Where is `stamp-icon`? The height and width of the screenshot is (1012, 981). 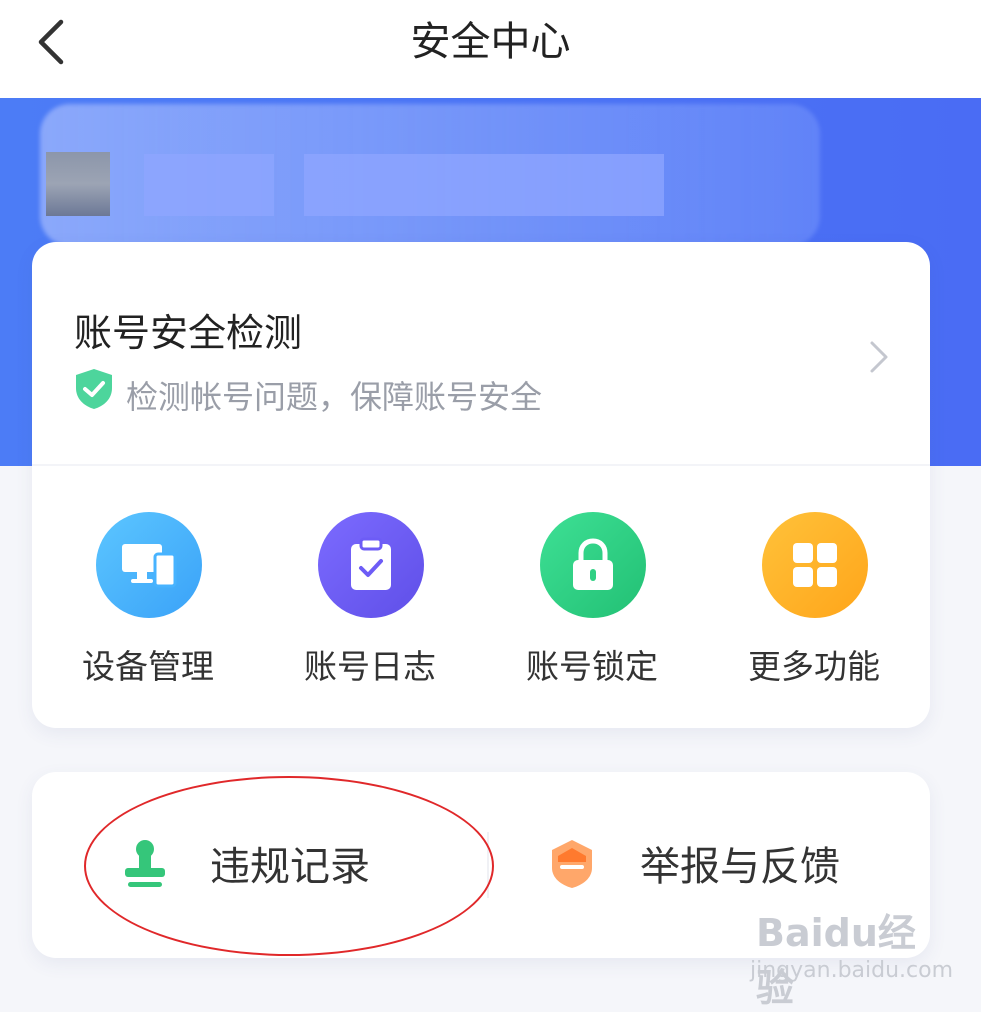 stamp-icon is located at coordinates (145, 863).